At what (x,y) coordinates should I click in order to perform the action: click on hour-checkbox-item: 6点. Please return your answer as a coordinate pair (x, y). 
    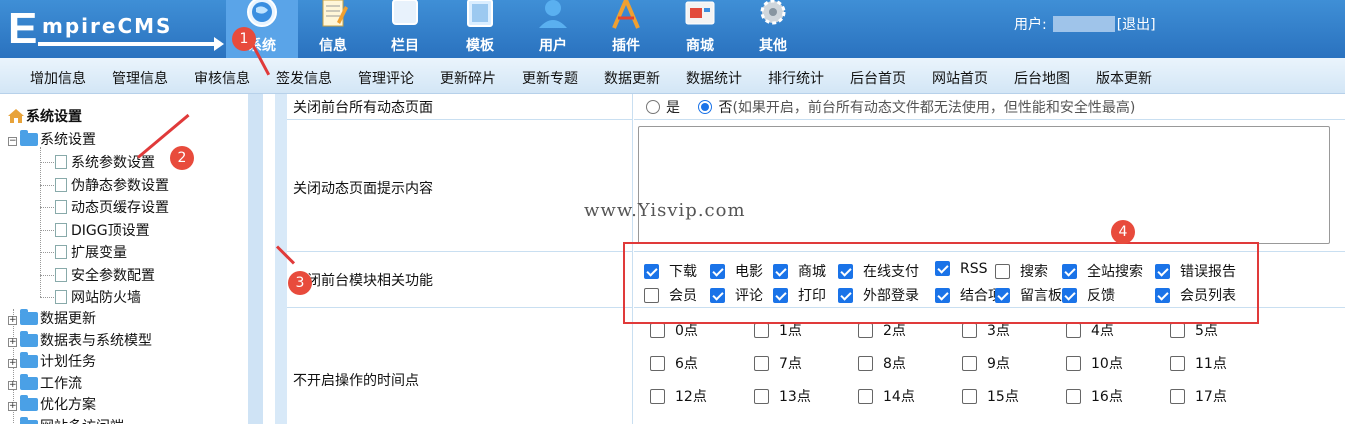
    Looking at the image, I should click on (674, 363).